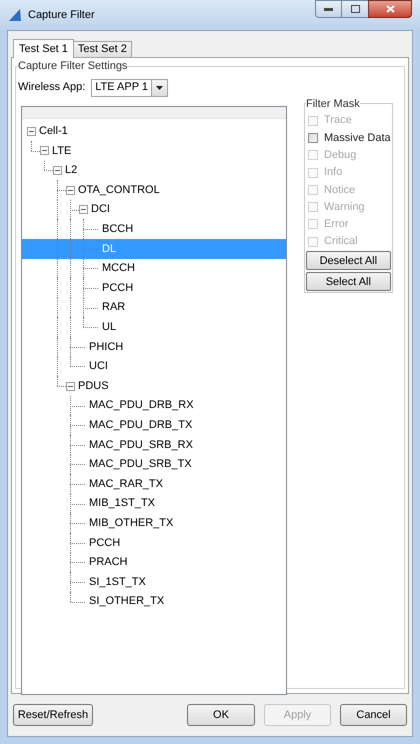 The image size is (420, 744). Describe the element at coordinates (109, 327) in the screenshot. I see `tree-item: UL` at that location.